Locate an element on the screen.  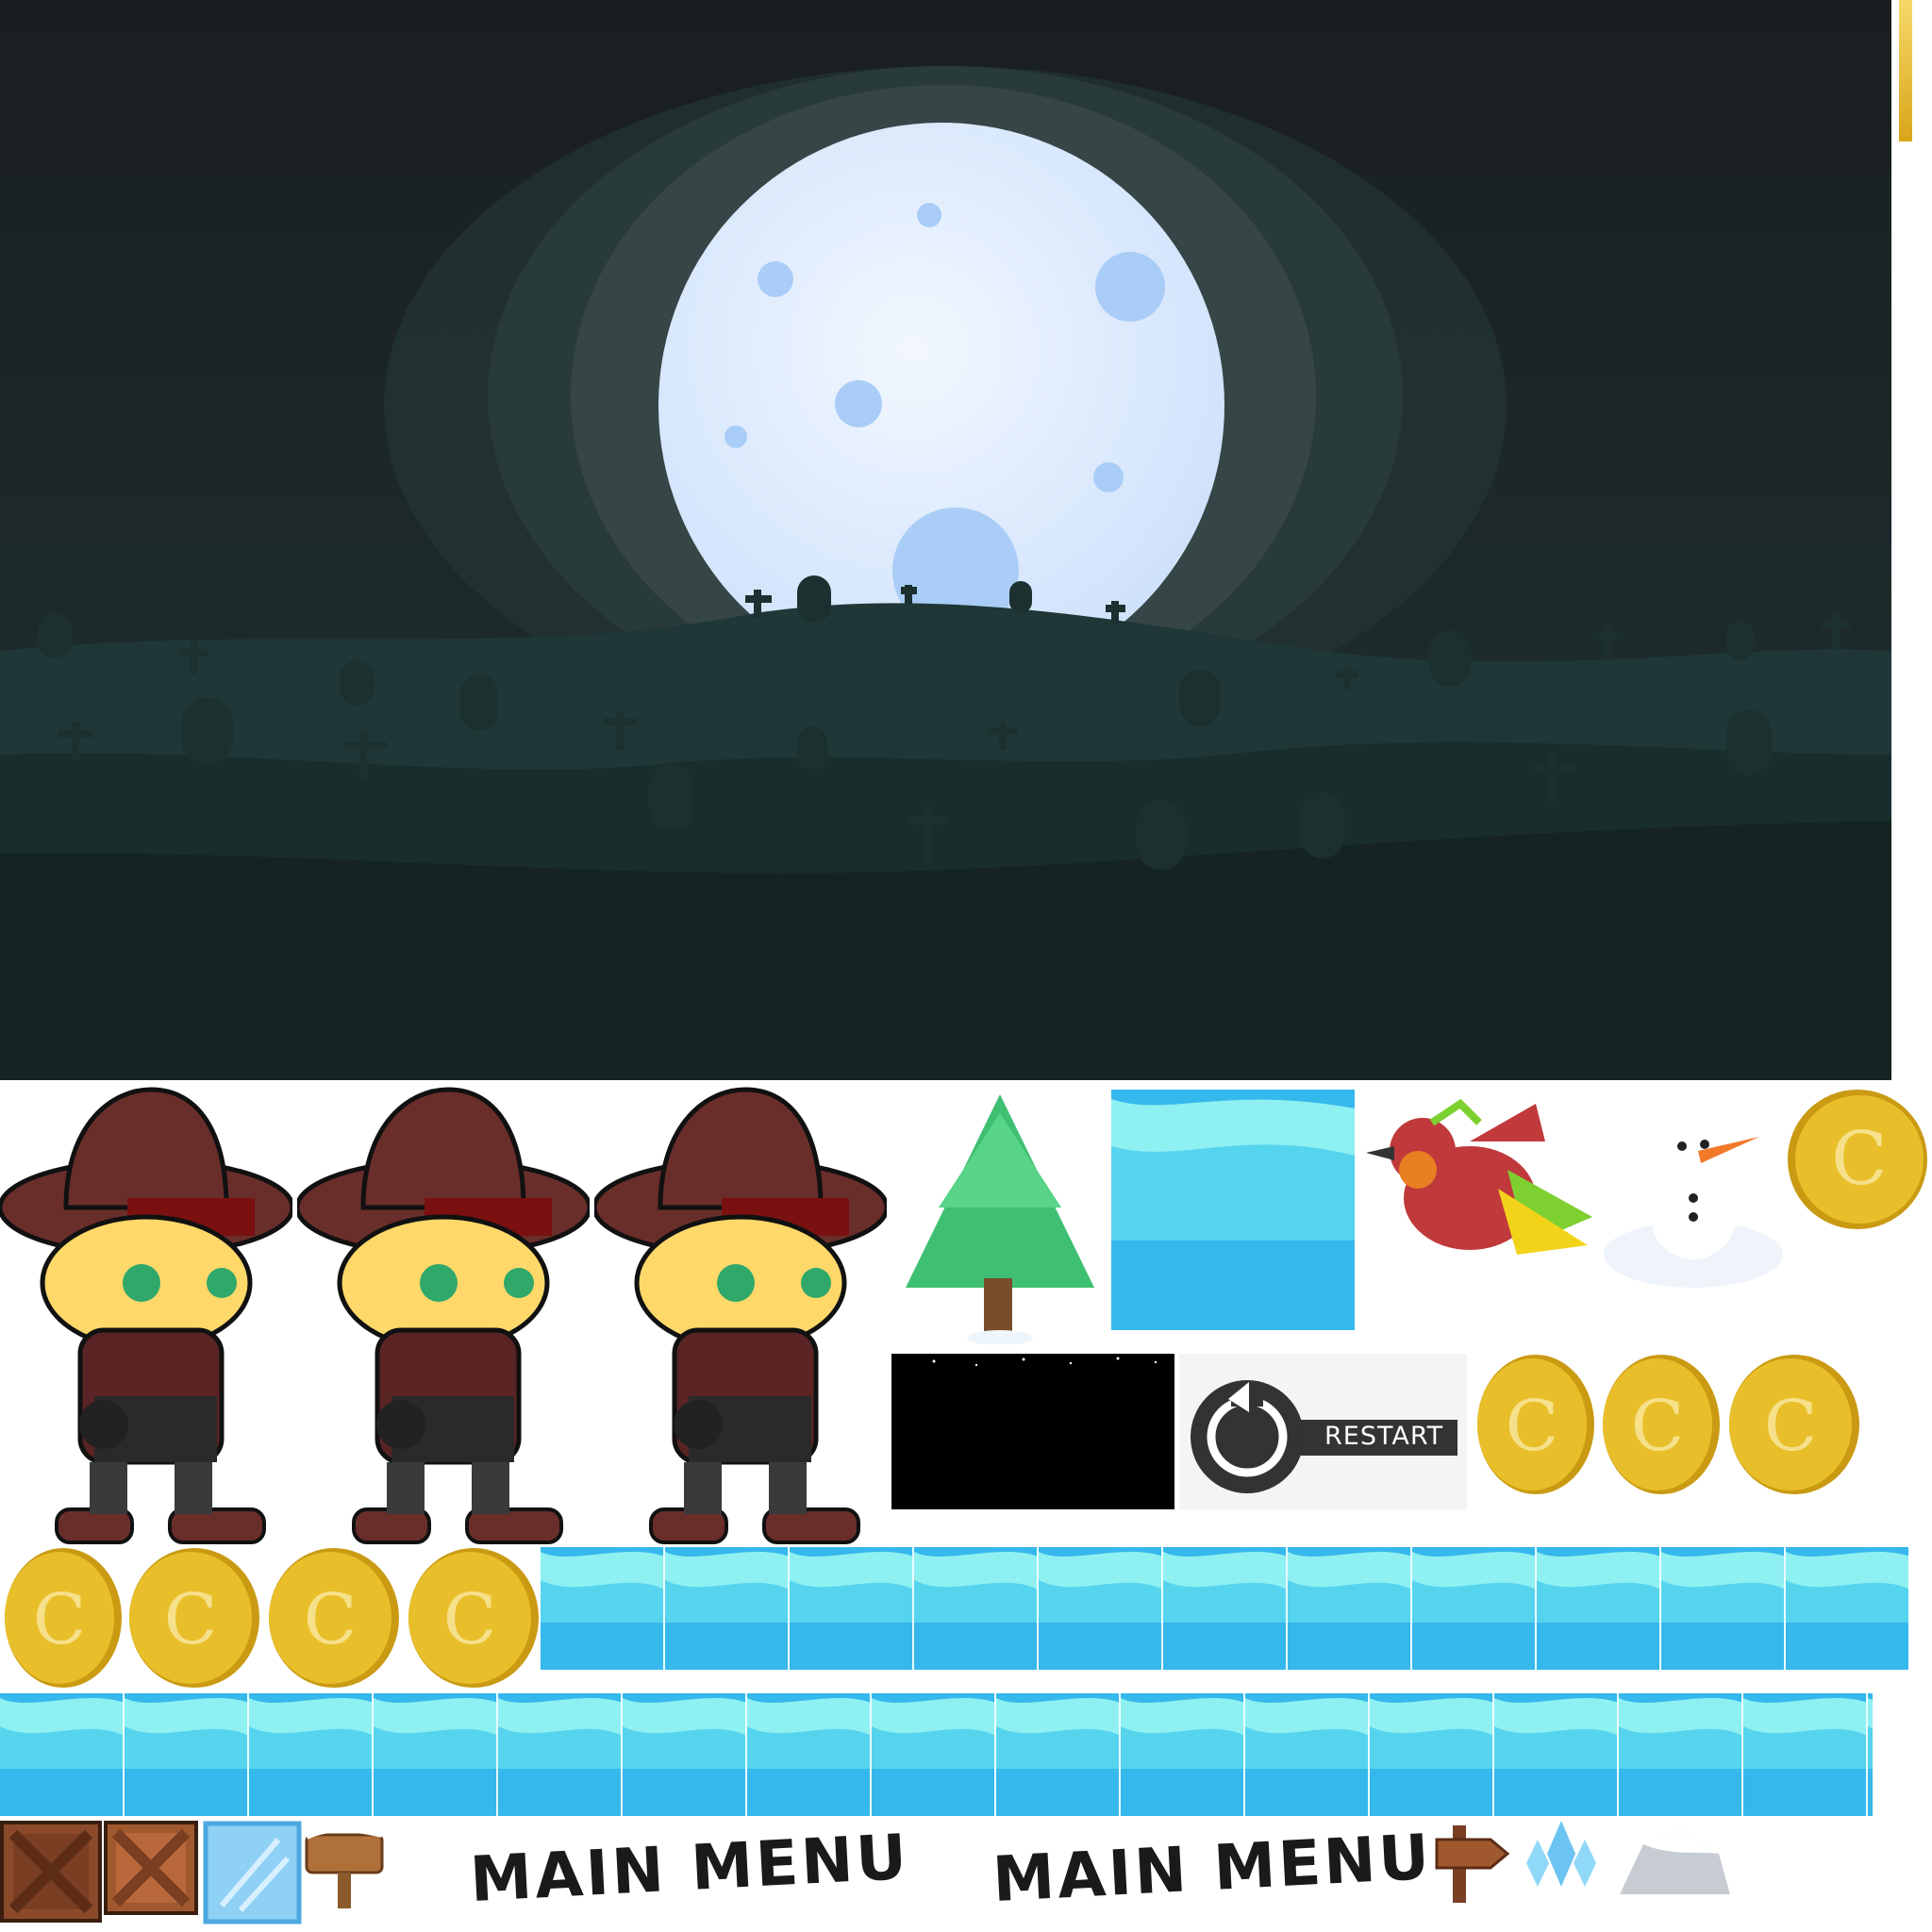
ice-block-icon is located at coordinates (252, 1873).